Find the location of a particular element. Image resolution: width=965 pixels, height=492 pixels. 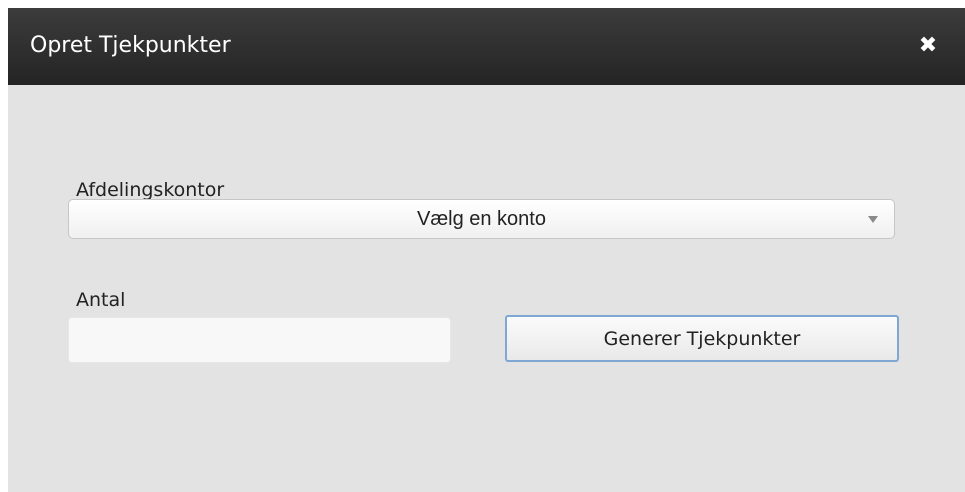

generate-checkpoints-button: Generer Tjekpunkter is located at coordinates (702, 338).